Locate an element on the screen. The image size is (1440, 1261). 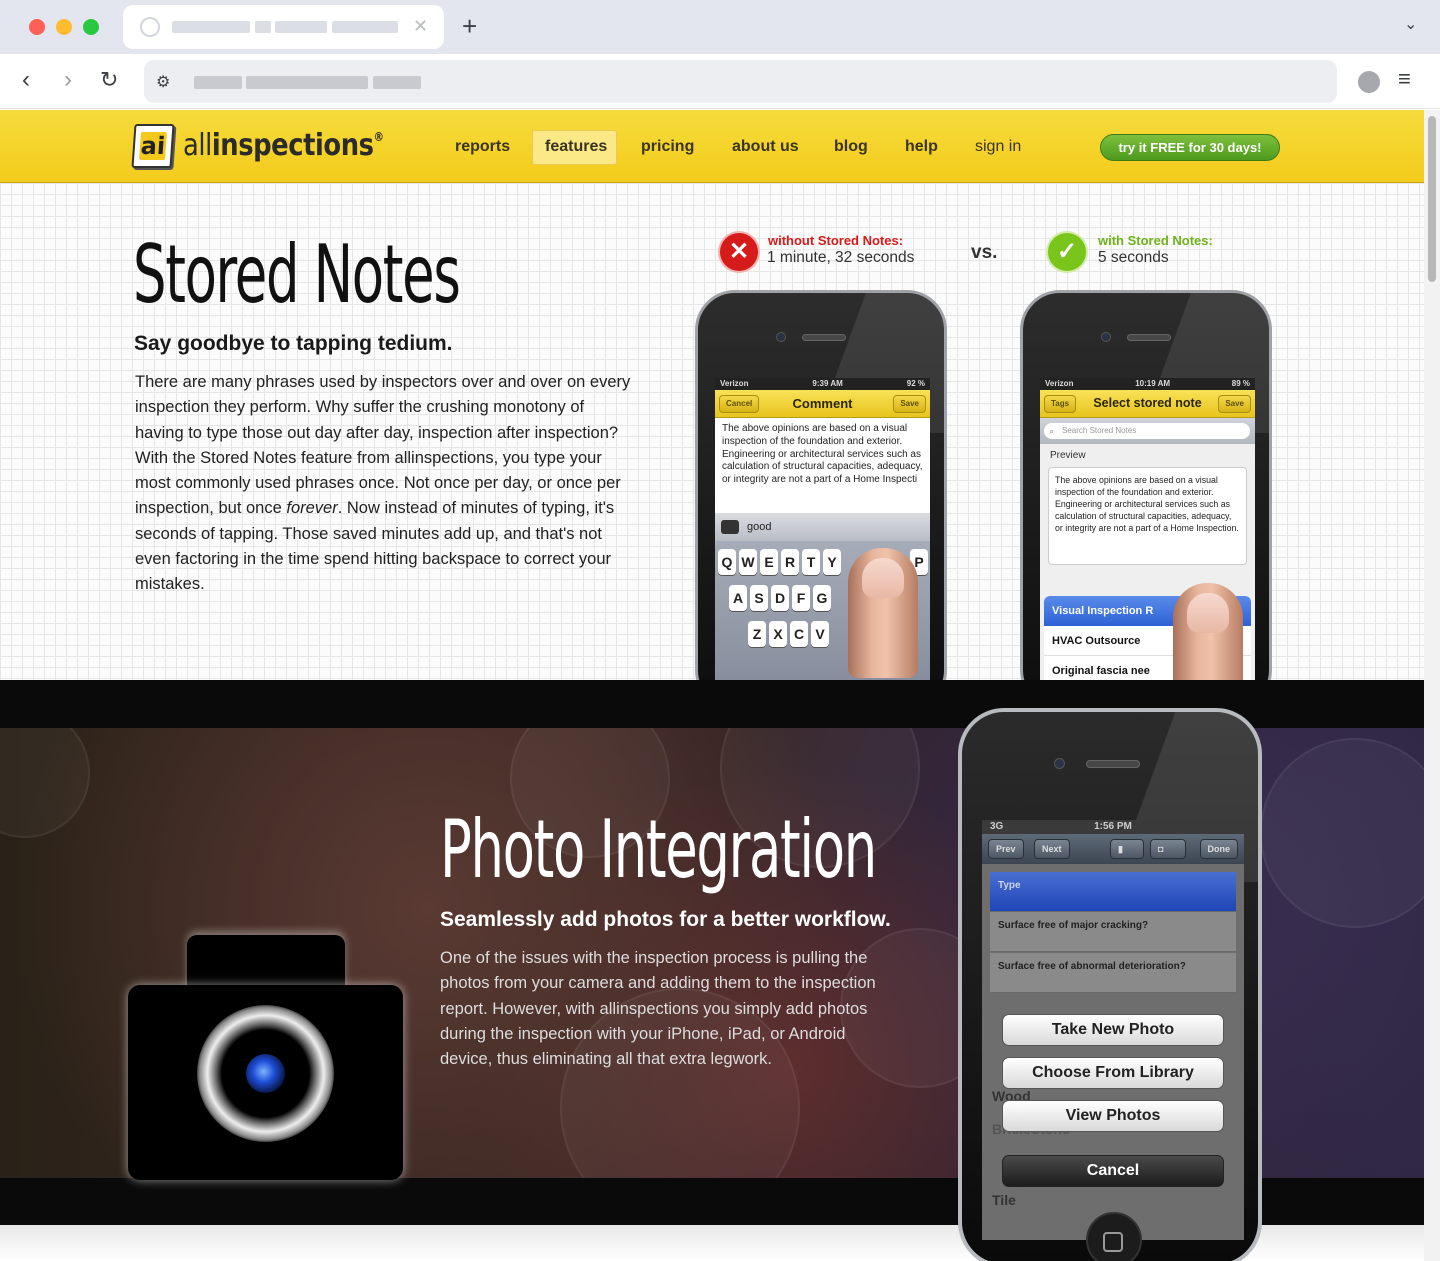
profile-avatar is located at coordinates (1369, 82).